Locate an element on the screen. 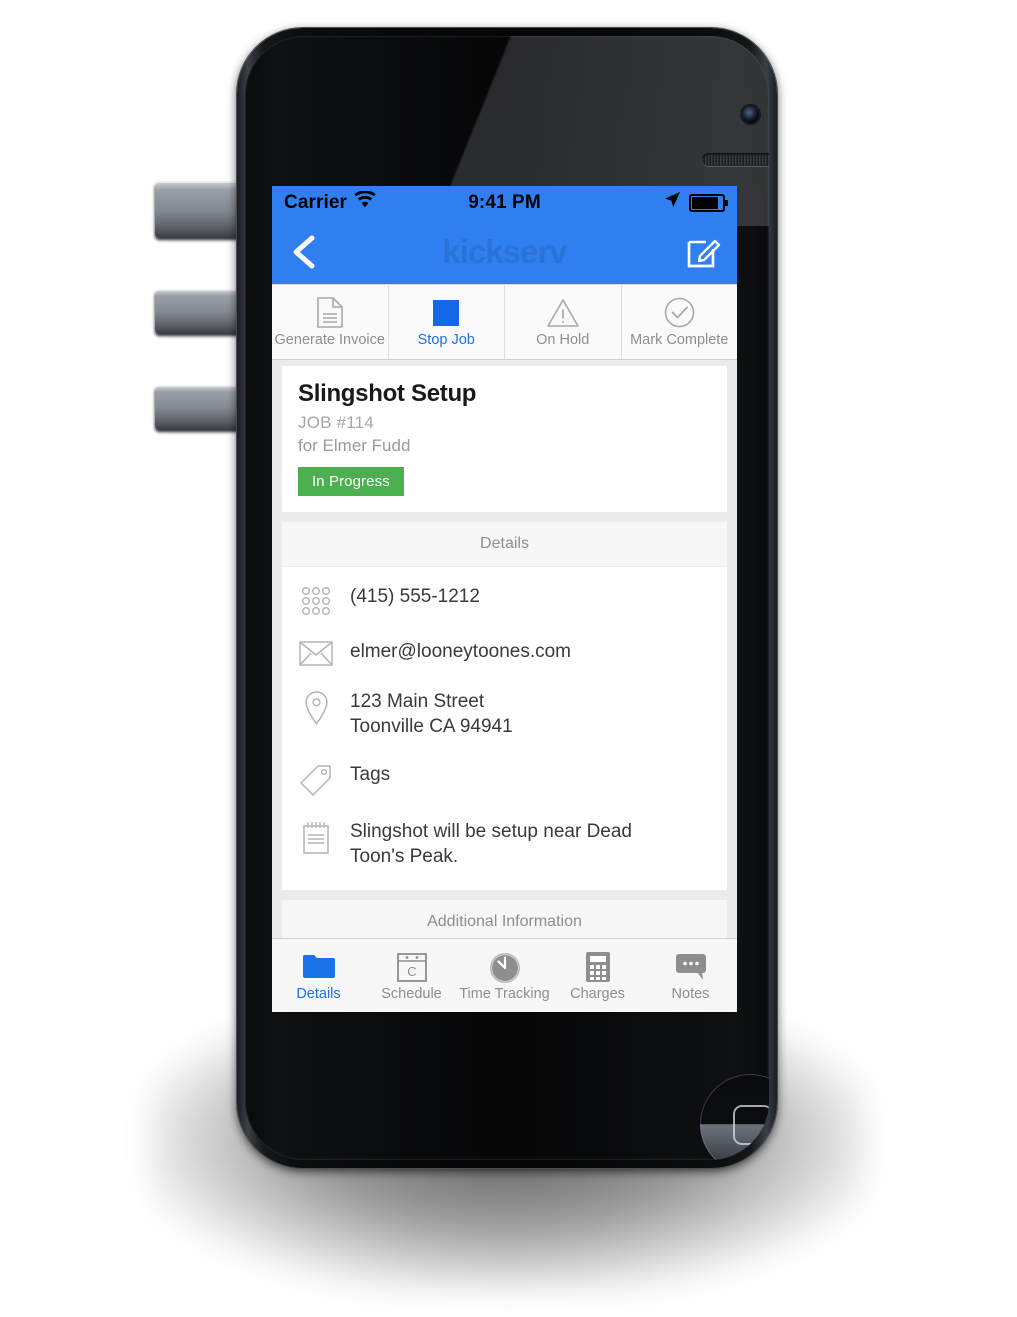 This screenshot has height=1317, width=1017. tab-schedule-label: Schedule is located at coordinates (411, 993).